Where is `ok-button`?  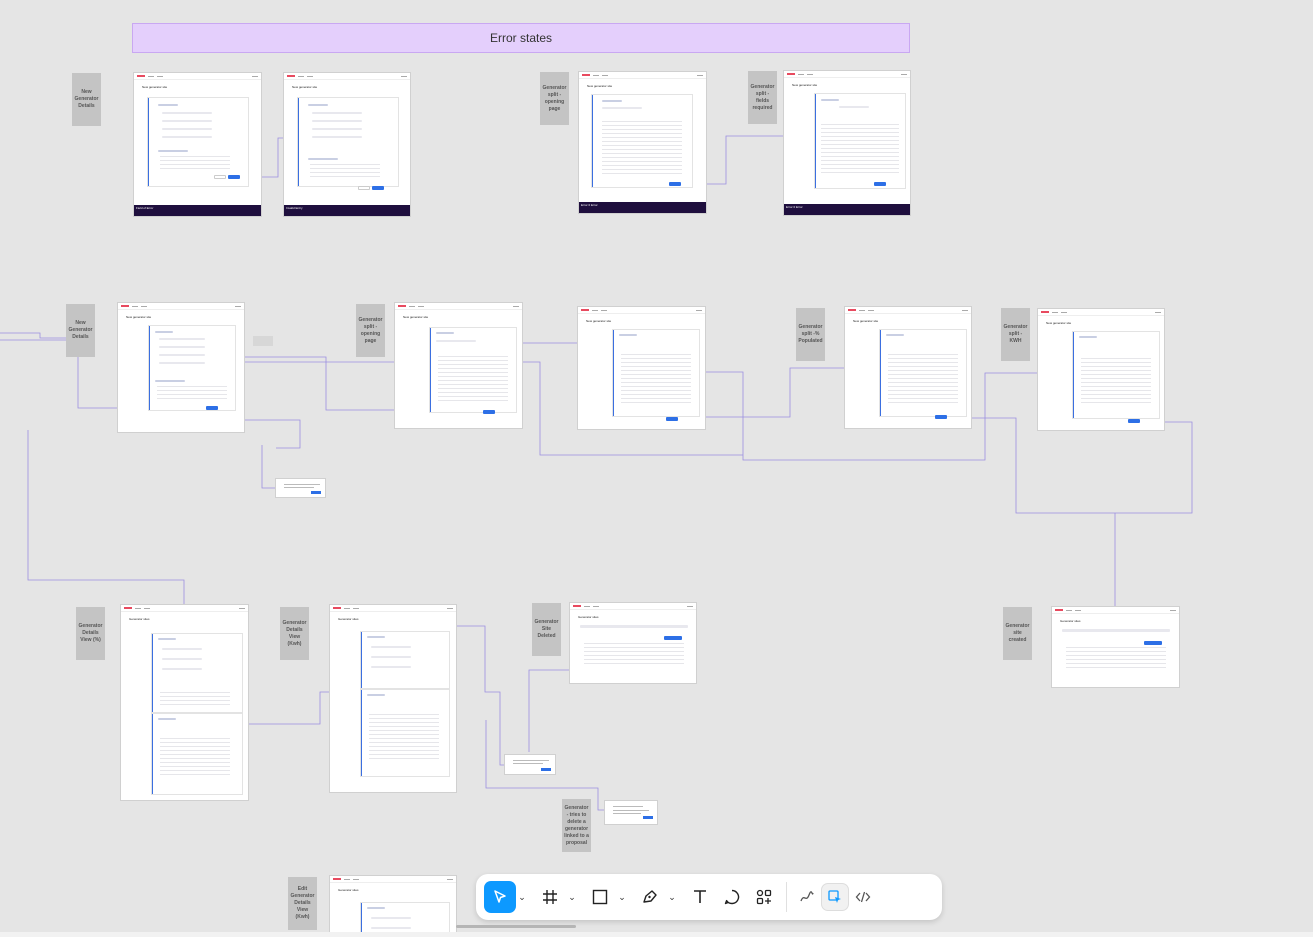
ok-button is located at coordinates (648, 817).